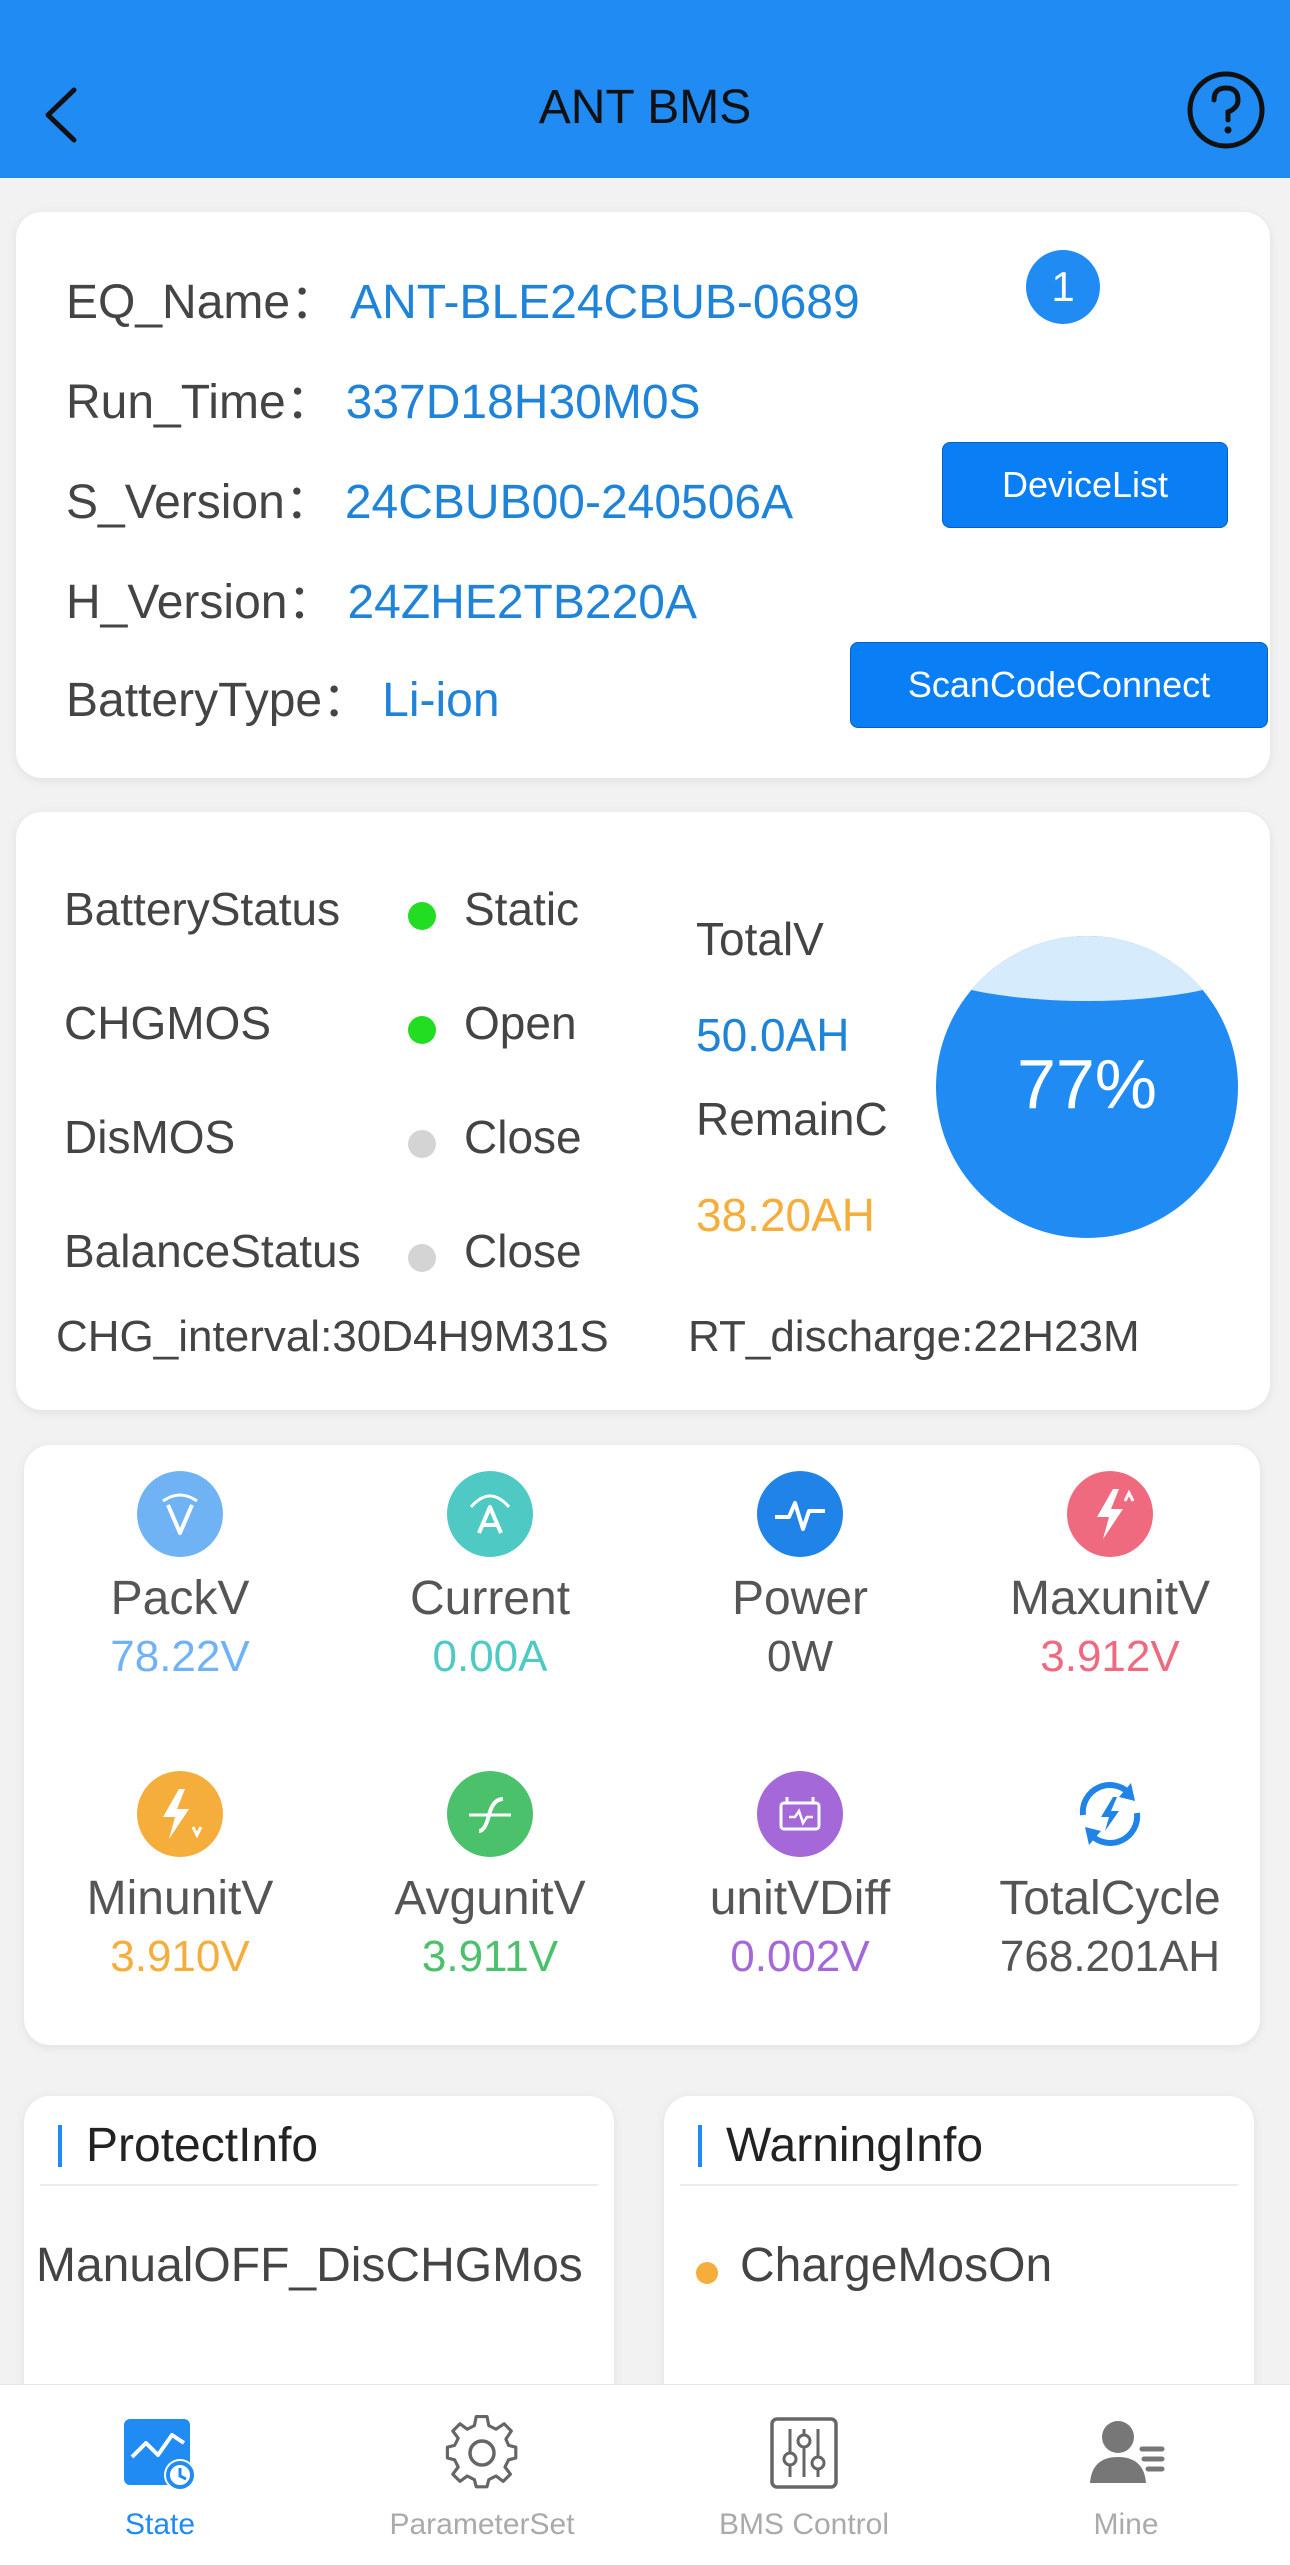  I want to click on s-version-label: S_Version：, so click(199, 502).